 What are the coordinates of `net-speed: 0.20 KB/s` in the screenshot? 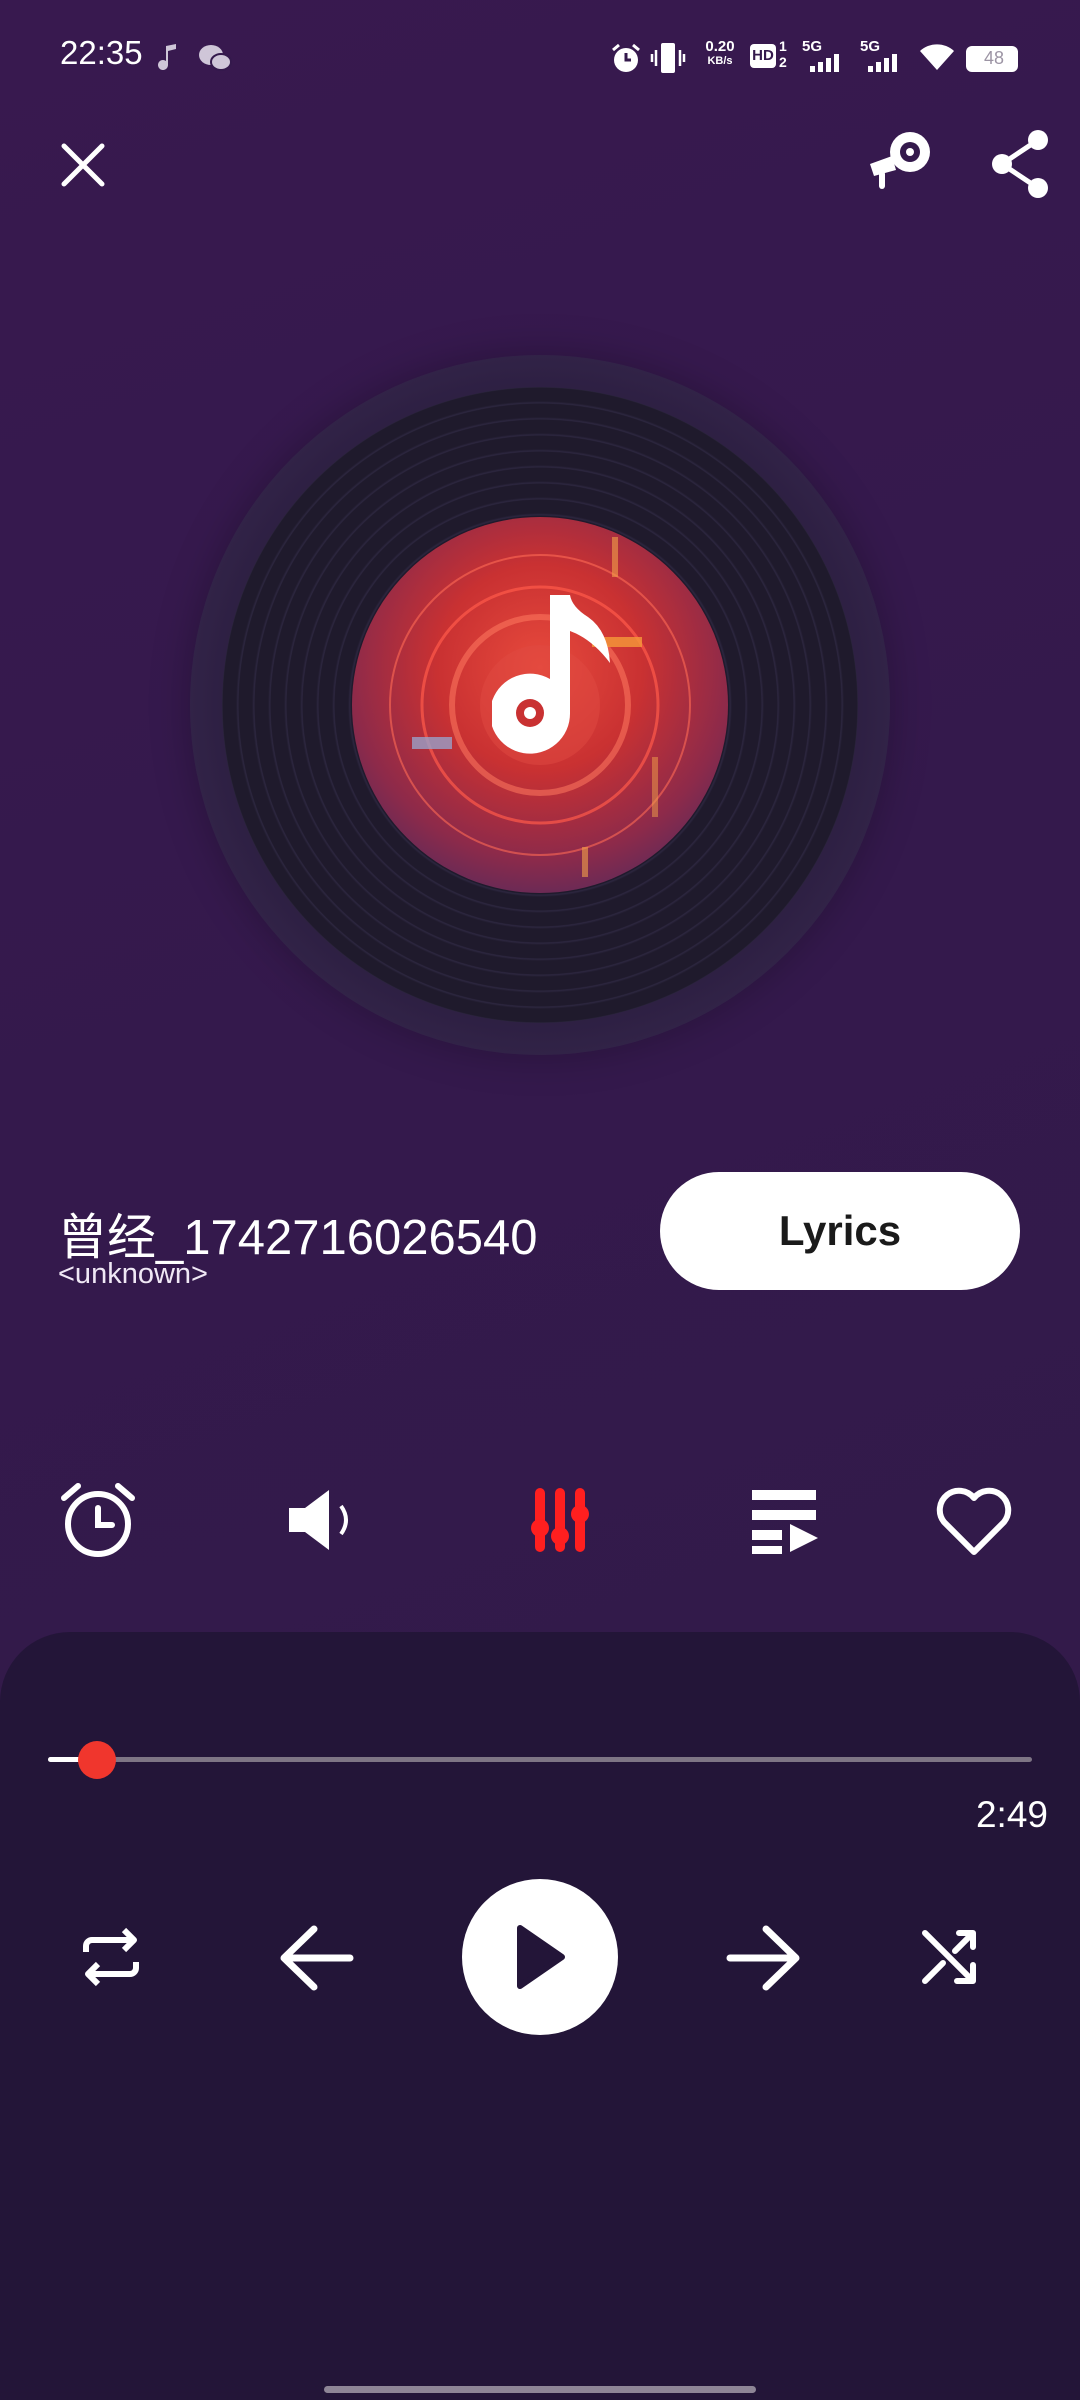 It's located at (720, 53).